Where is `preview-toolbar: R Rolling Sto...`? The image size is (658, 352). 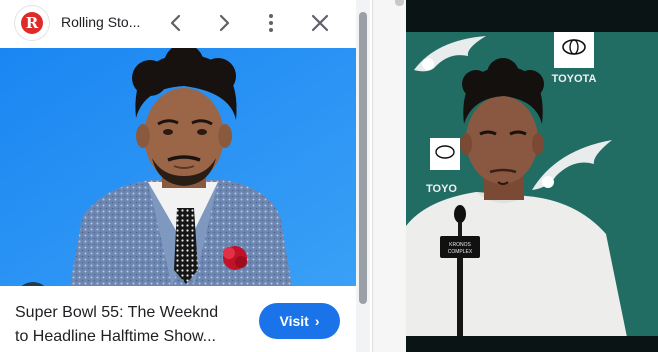
preview-toolbar: R Rolling Sto... is located at coordinates (178, 23).